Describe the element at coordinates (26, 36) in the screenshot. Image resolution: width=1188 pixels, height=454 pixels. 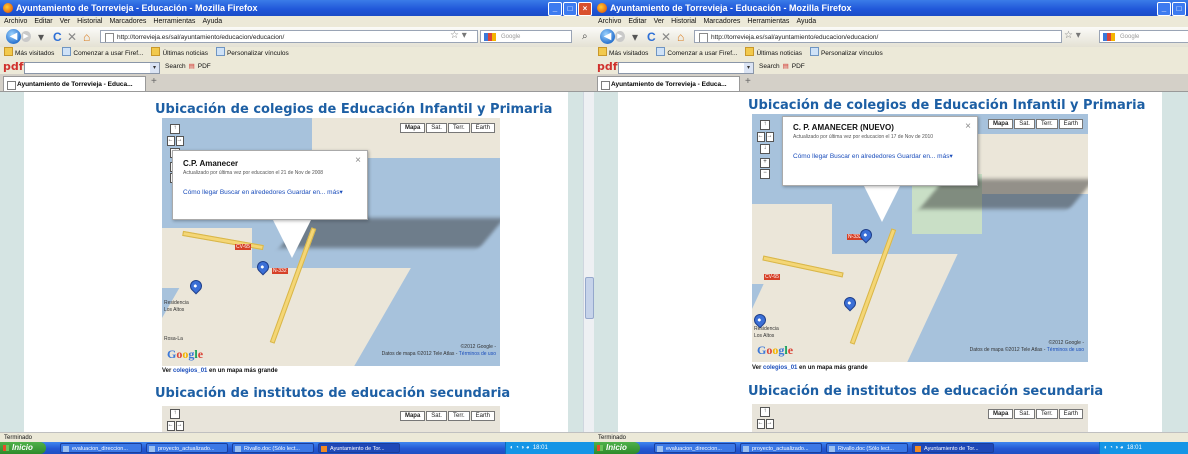
I see `forward-icon: ▶` at that location.